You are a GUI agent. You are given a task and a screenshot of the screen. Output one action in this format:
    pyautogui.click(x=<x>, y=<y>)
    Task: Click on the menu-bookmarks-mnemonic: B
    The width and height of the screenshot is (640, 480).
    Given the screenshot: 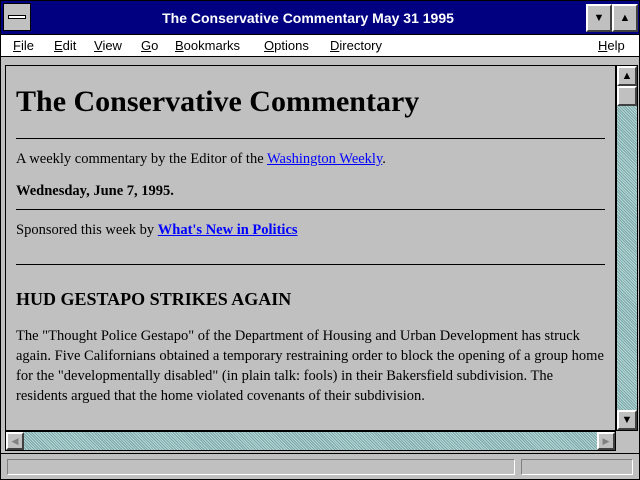 What is the action you would take?
    pyautogui.click(x=179, y=45)
    